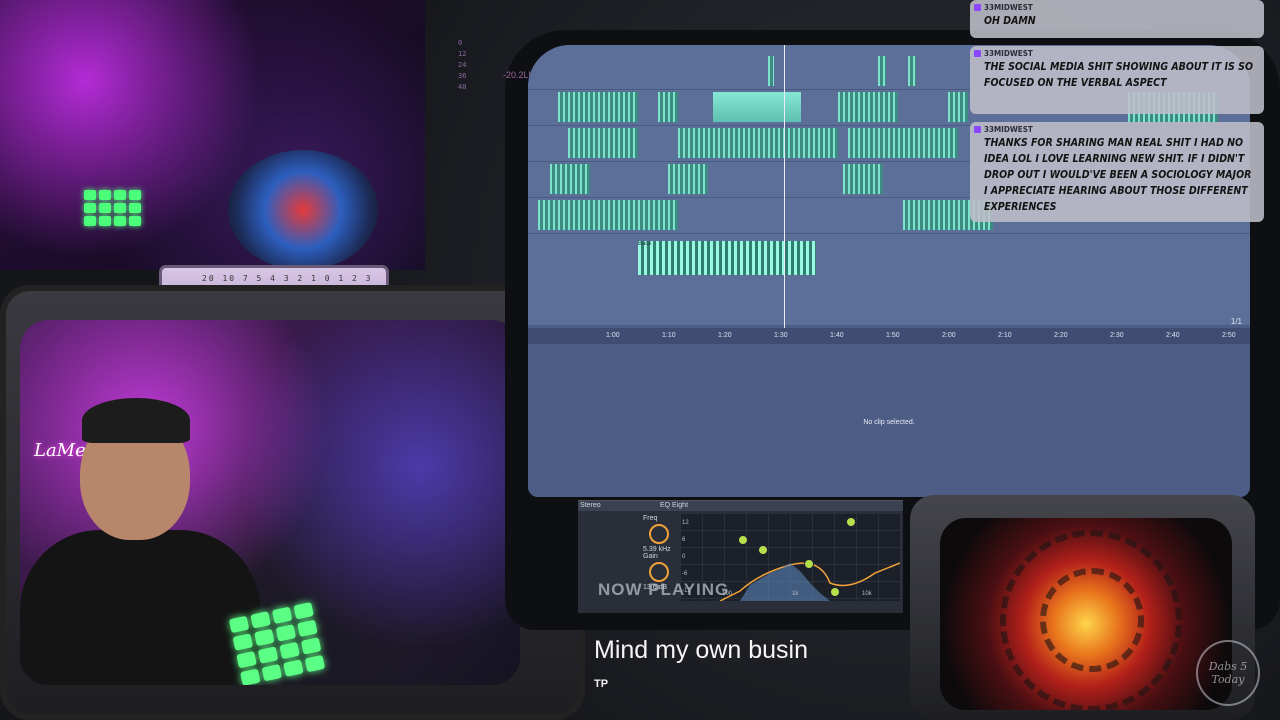 The height and width of the screenshot is (720, 1280). What do you see at coordinates (701, 650) in the screenshot?
I see `song-title: Mind my own busin` at bounding box center [701, 650].